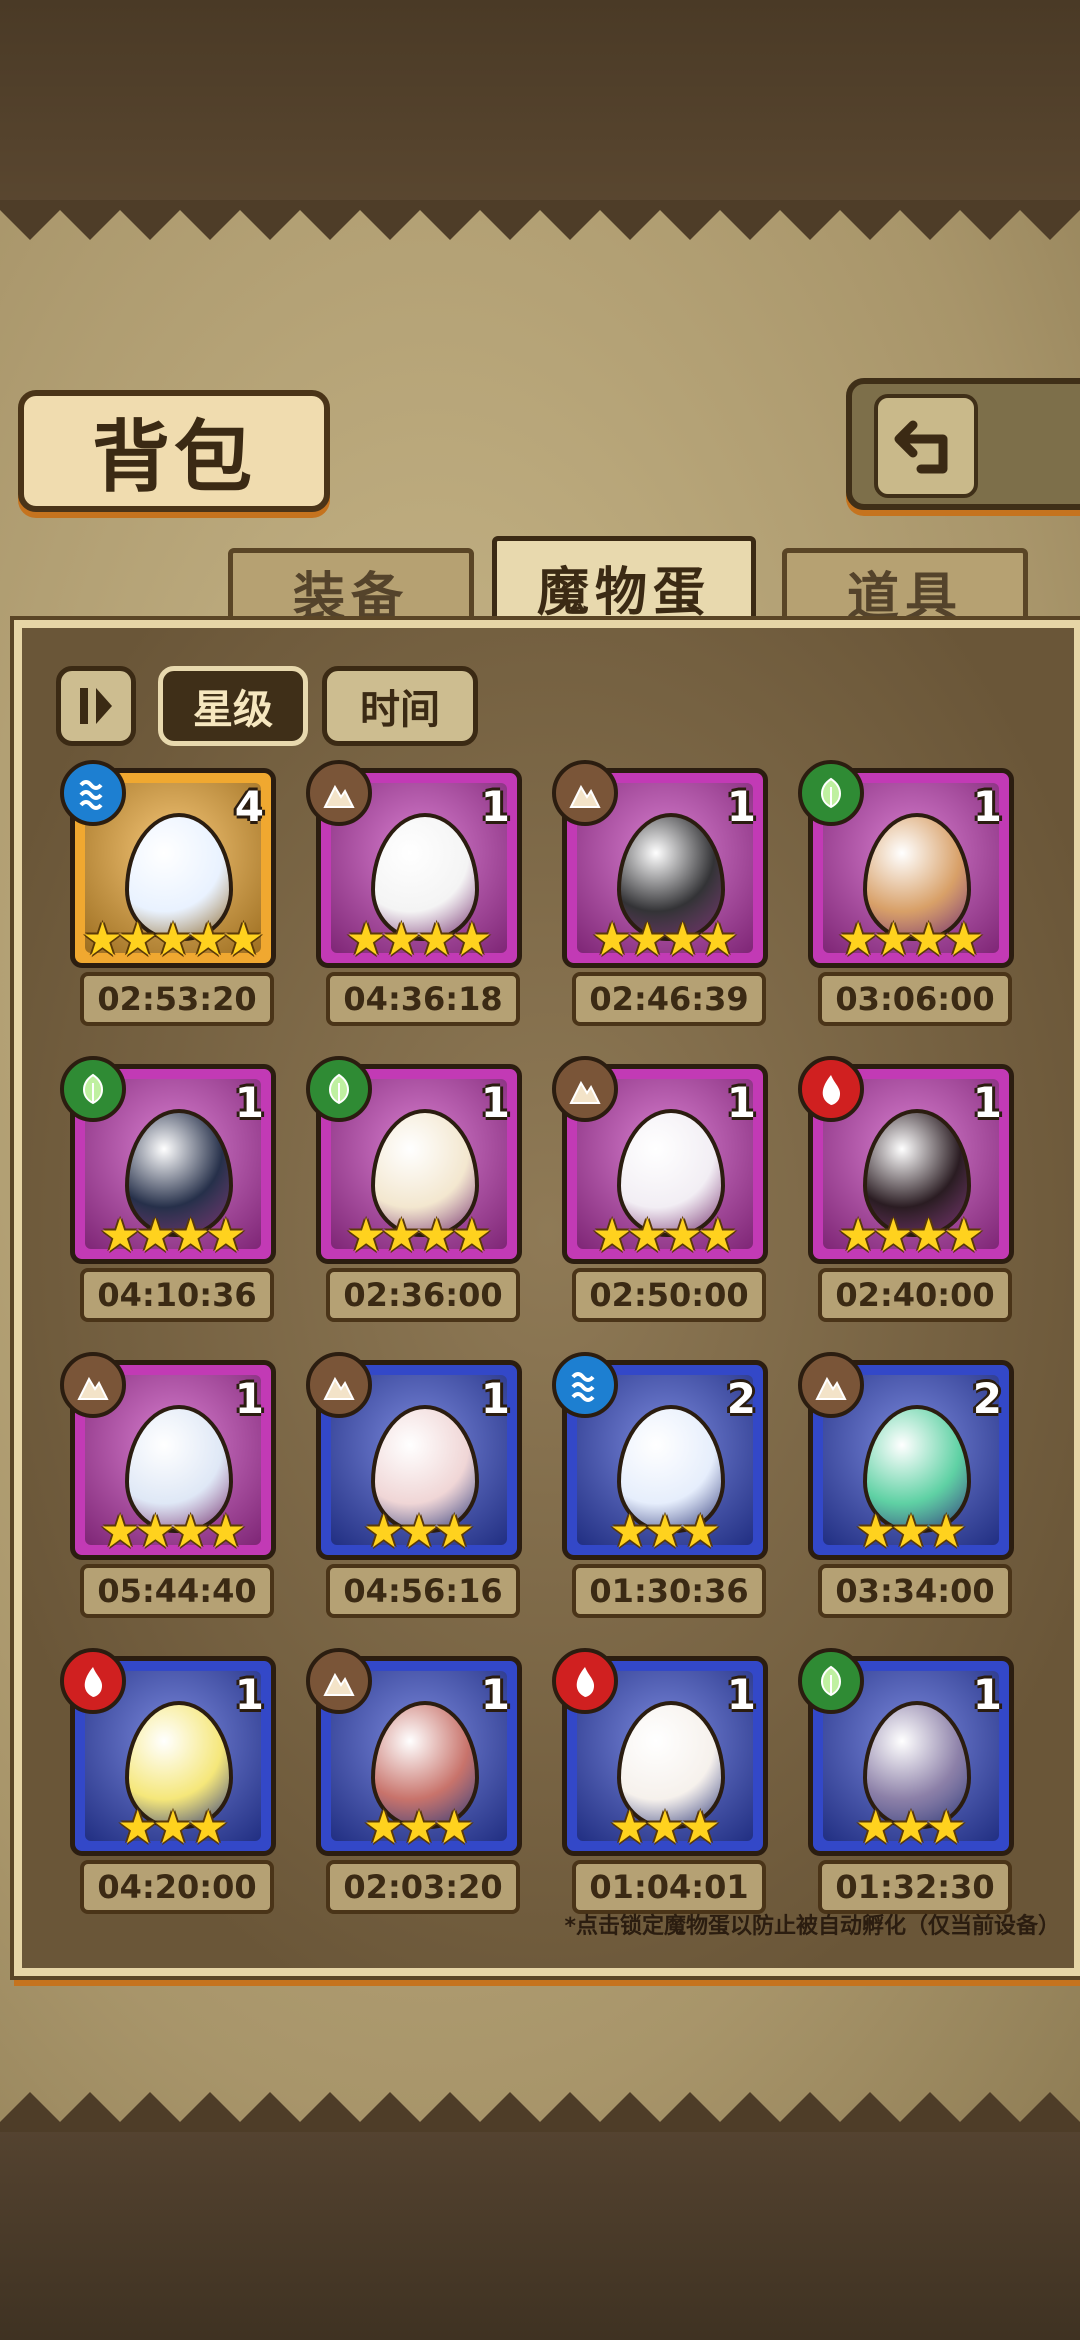 The width and height of the screenshot is (1080, 2340). I want to click on sort-toggle-icon, so click(96, 706).